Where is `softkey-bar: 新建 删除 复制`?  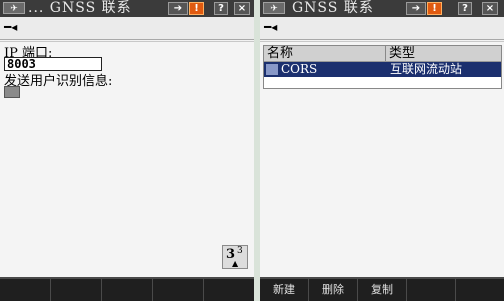 softkey-bar: 新建 删除 复制 is located at coordinates (382, 289).